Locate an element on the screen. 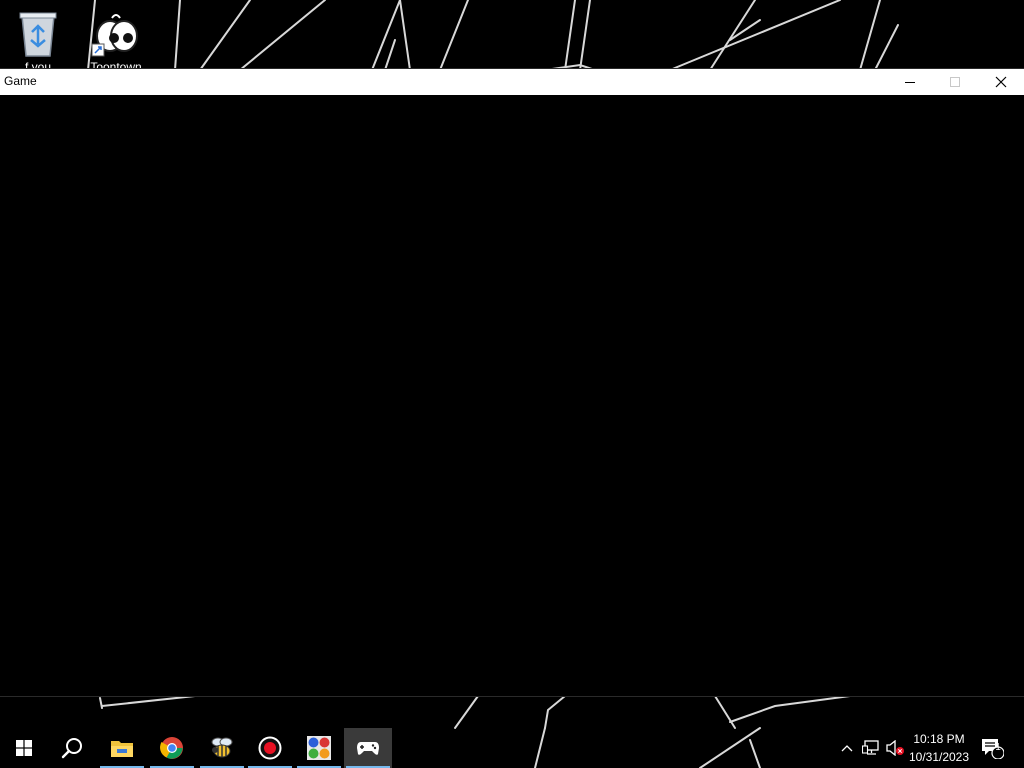 This screenshot has height=768, width=1024. desktop-icon-toontown: Toontown is located at coordinates (116, 39).